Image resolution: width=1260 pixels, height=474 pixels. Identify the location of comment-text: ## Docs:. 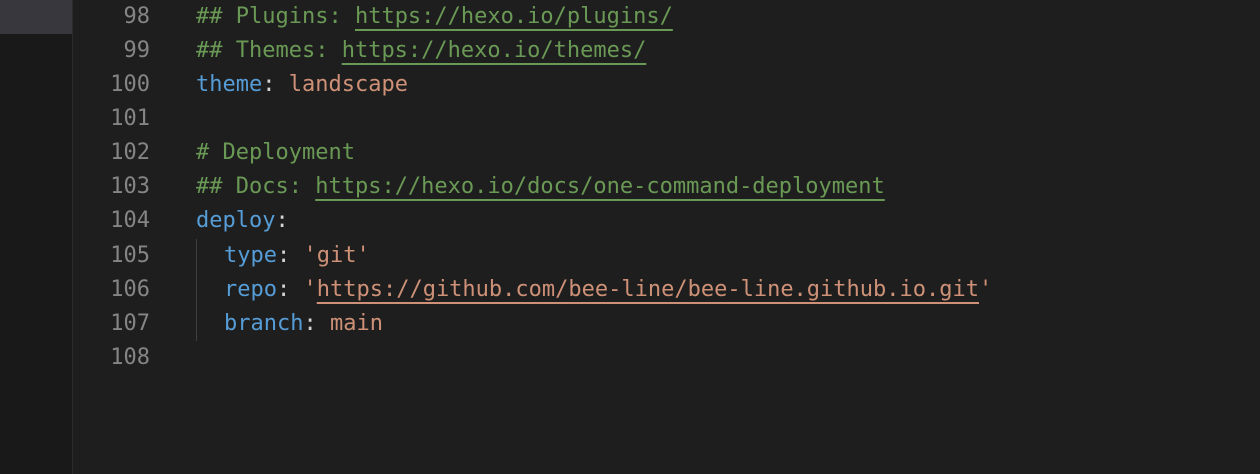
(256, 186).